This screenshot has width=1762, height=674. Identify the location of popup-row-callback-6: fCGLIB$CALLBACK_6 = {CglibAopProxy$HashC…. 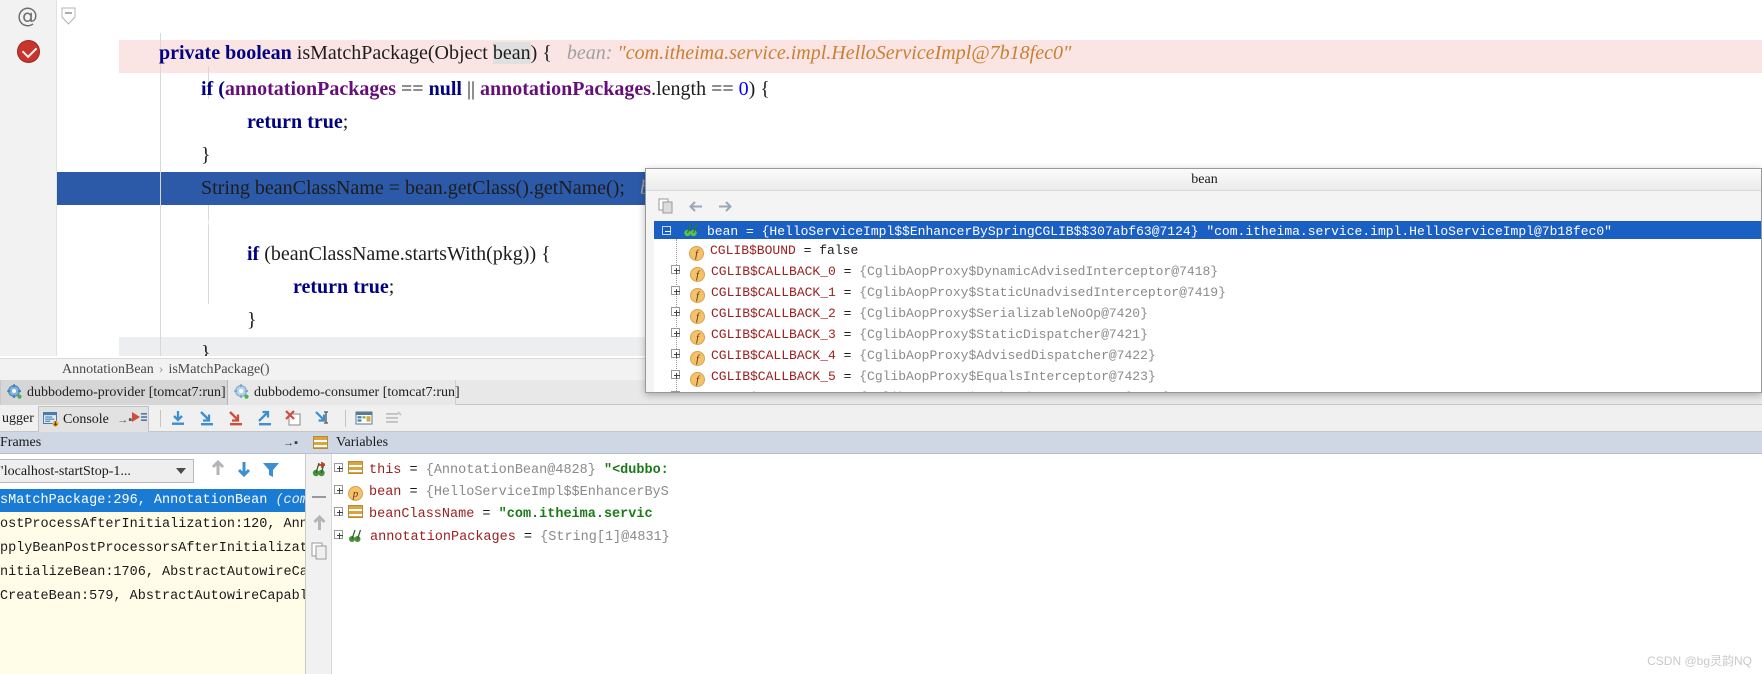
(1207, 390).